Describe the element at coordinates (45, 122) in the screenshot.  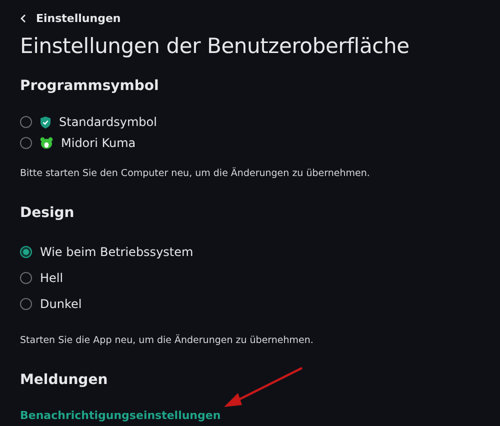
I see `shield-icon` at that location.